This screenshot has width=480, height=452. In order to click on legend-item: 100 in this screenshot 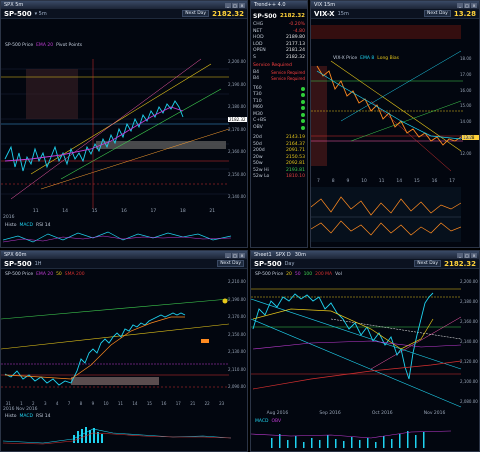, I will do `click(308, 274)`.